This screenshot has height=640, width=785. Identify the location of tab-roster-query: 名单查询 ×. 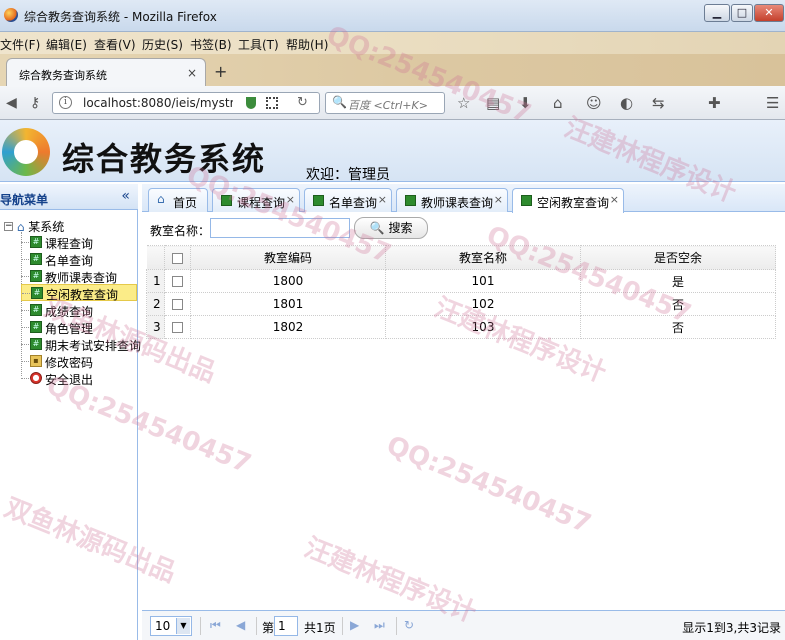
(348, 200).